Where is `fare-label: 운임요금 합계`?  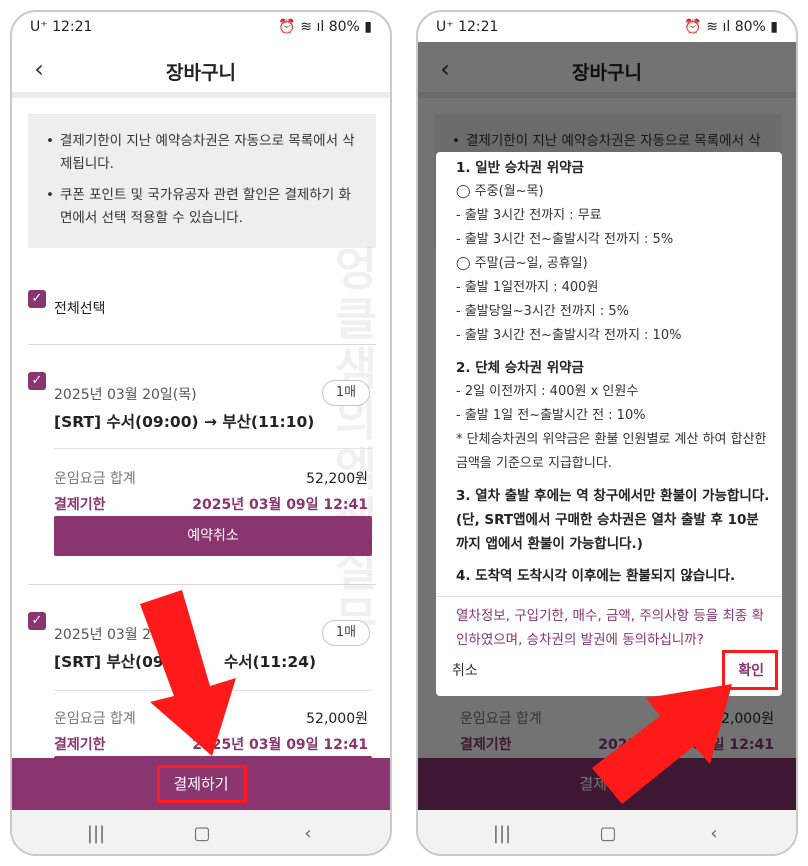 fare-label: 운임요금 합계 is located at coordinates (95, 479).